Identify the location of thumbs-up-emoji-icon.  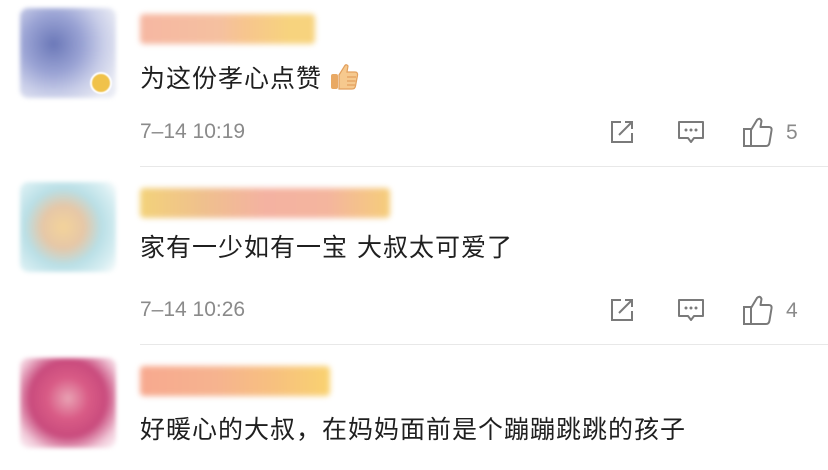
(345, 77).